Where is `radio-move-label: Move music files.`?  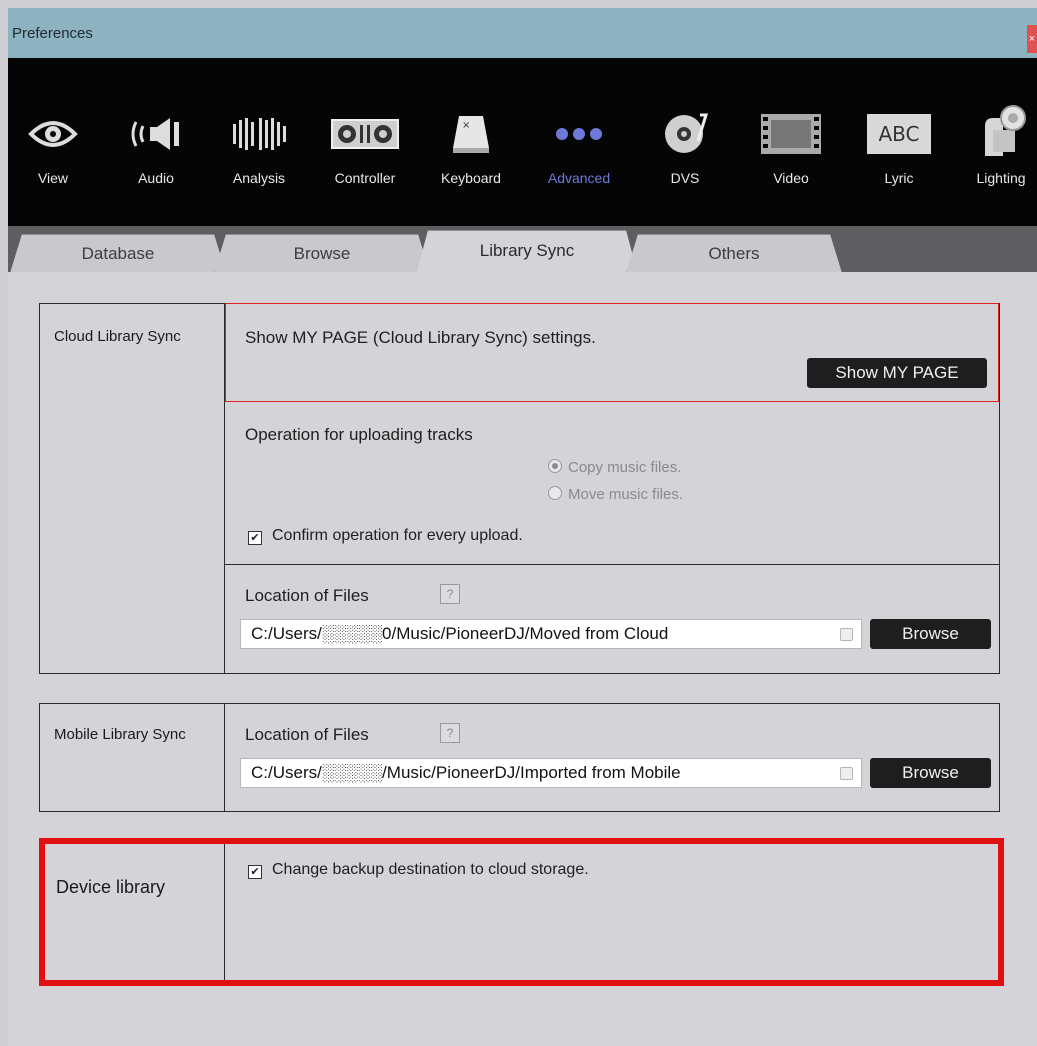 radio-move-label: Move music files. is located at coordinates (626, 494).